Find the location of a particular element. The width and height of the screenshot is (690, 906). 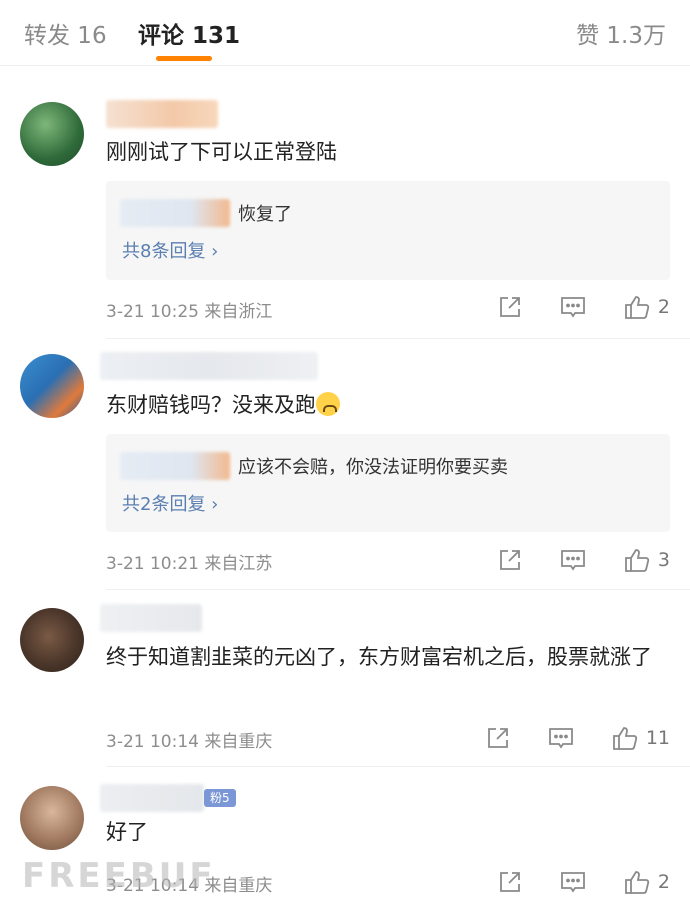

reply-box: 恢复了 共8条回复 › is located at coordinates (388, 230).